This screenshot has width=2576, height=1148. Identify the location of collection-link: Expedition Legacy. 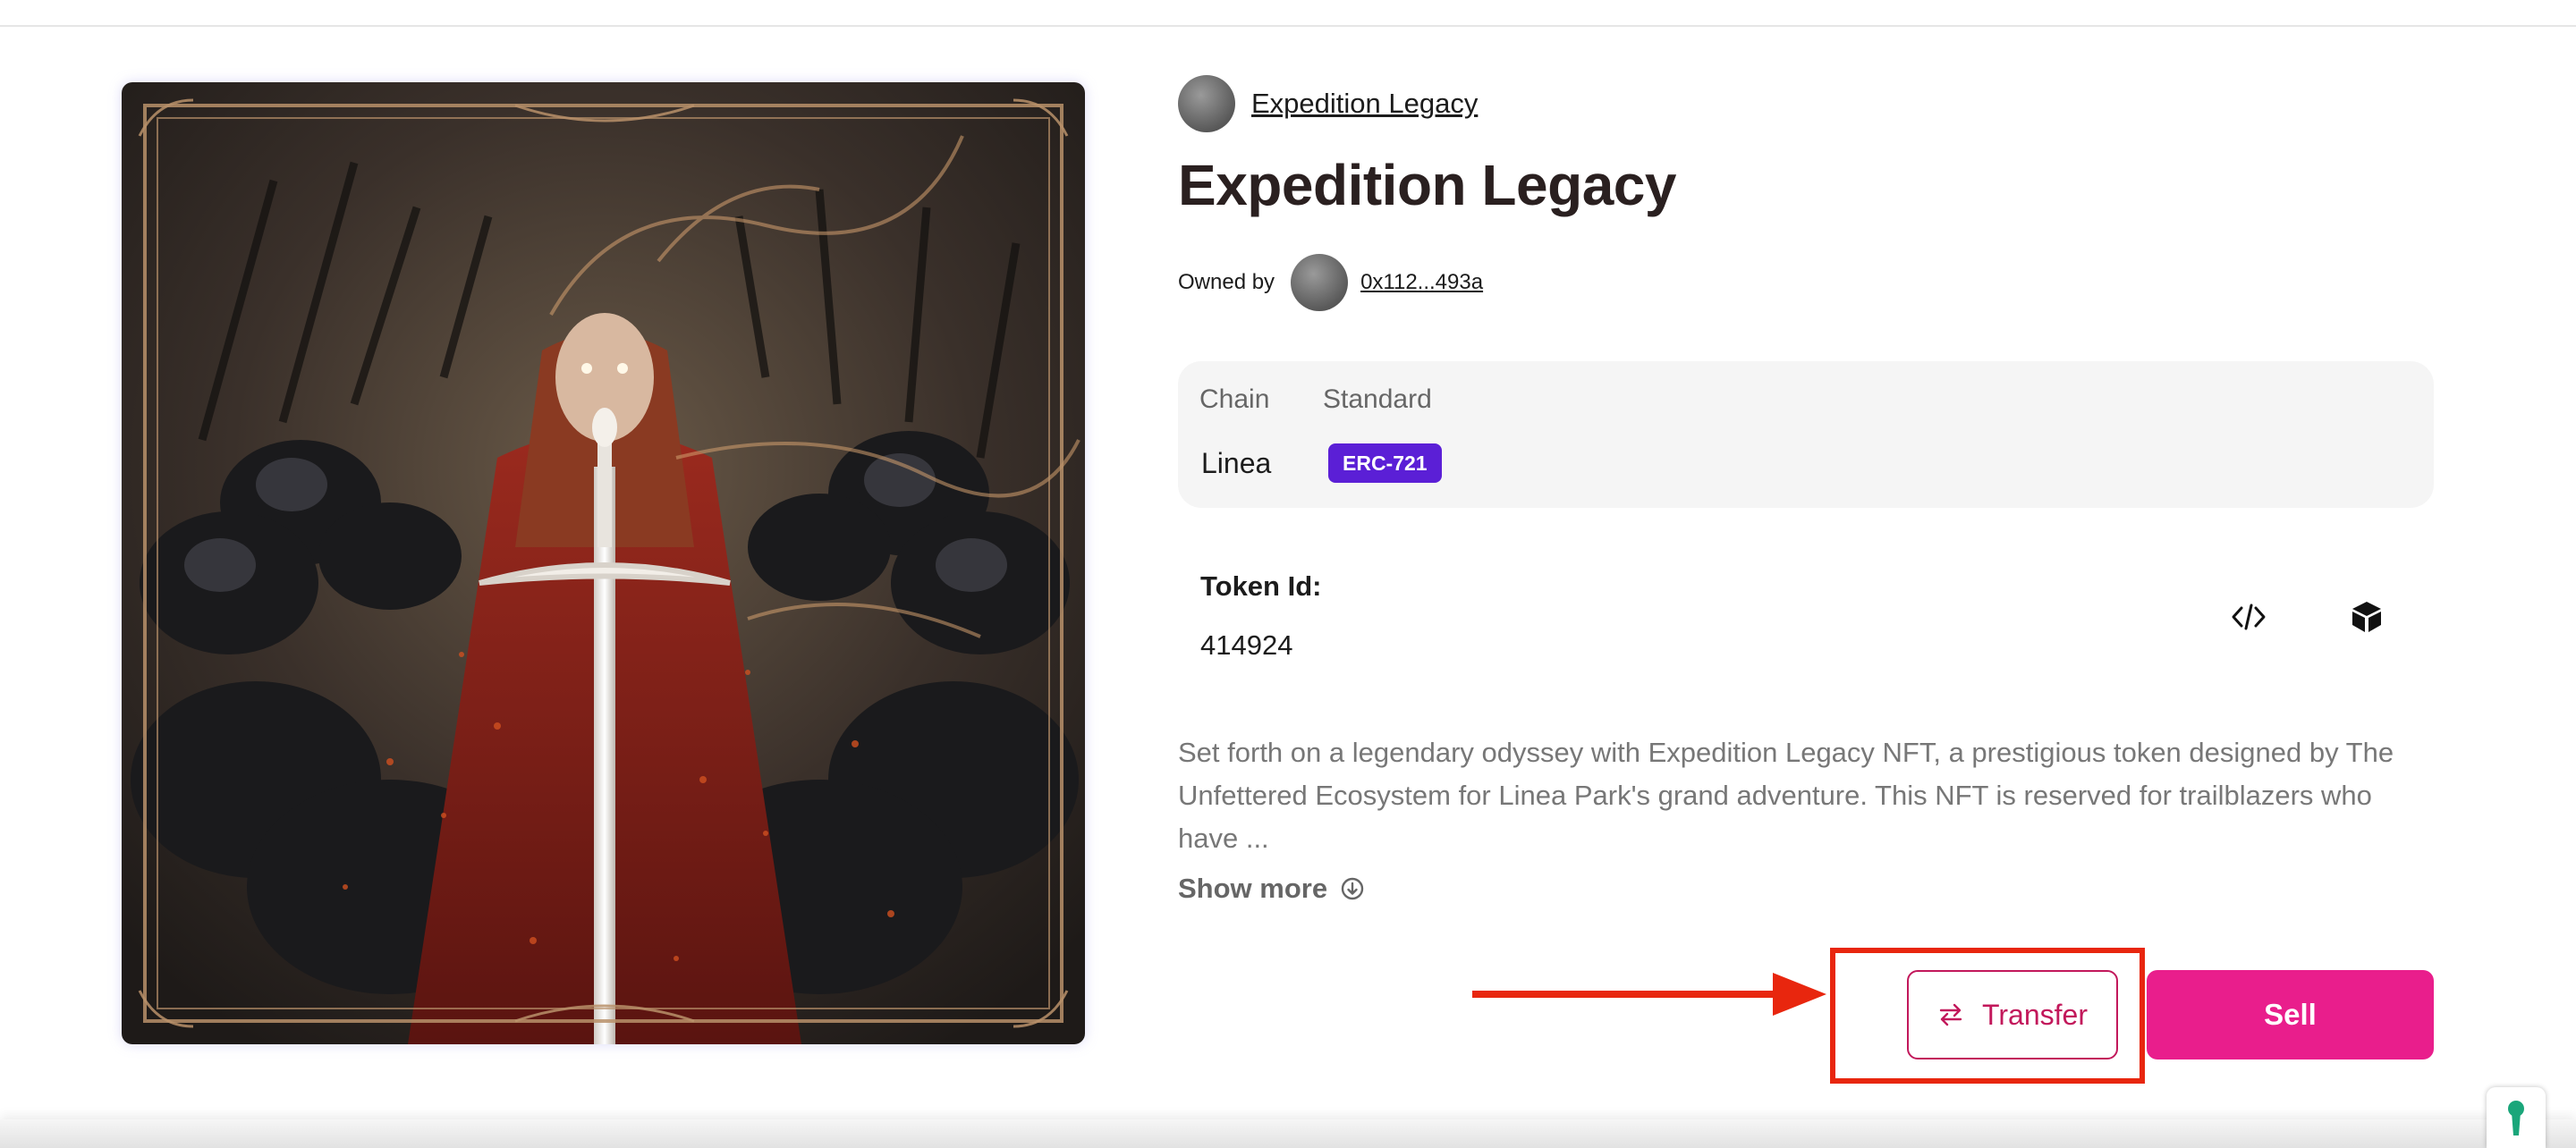
(1364, 104).